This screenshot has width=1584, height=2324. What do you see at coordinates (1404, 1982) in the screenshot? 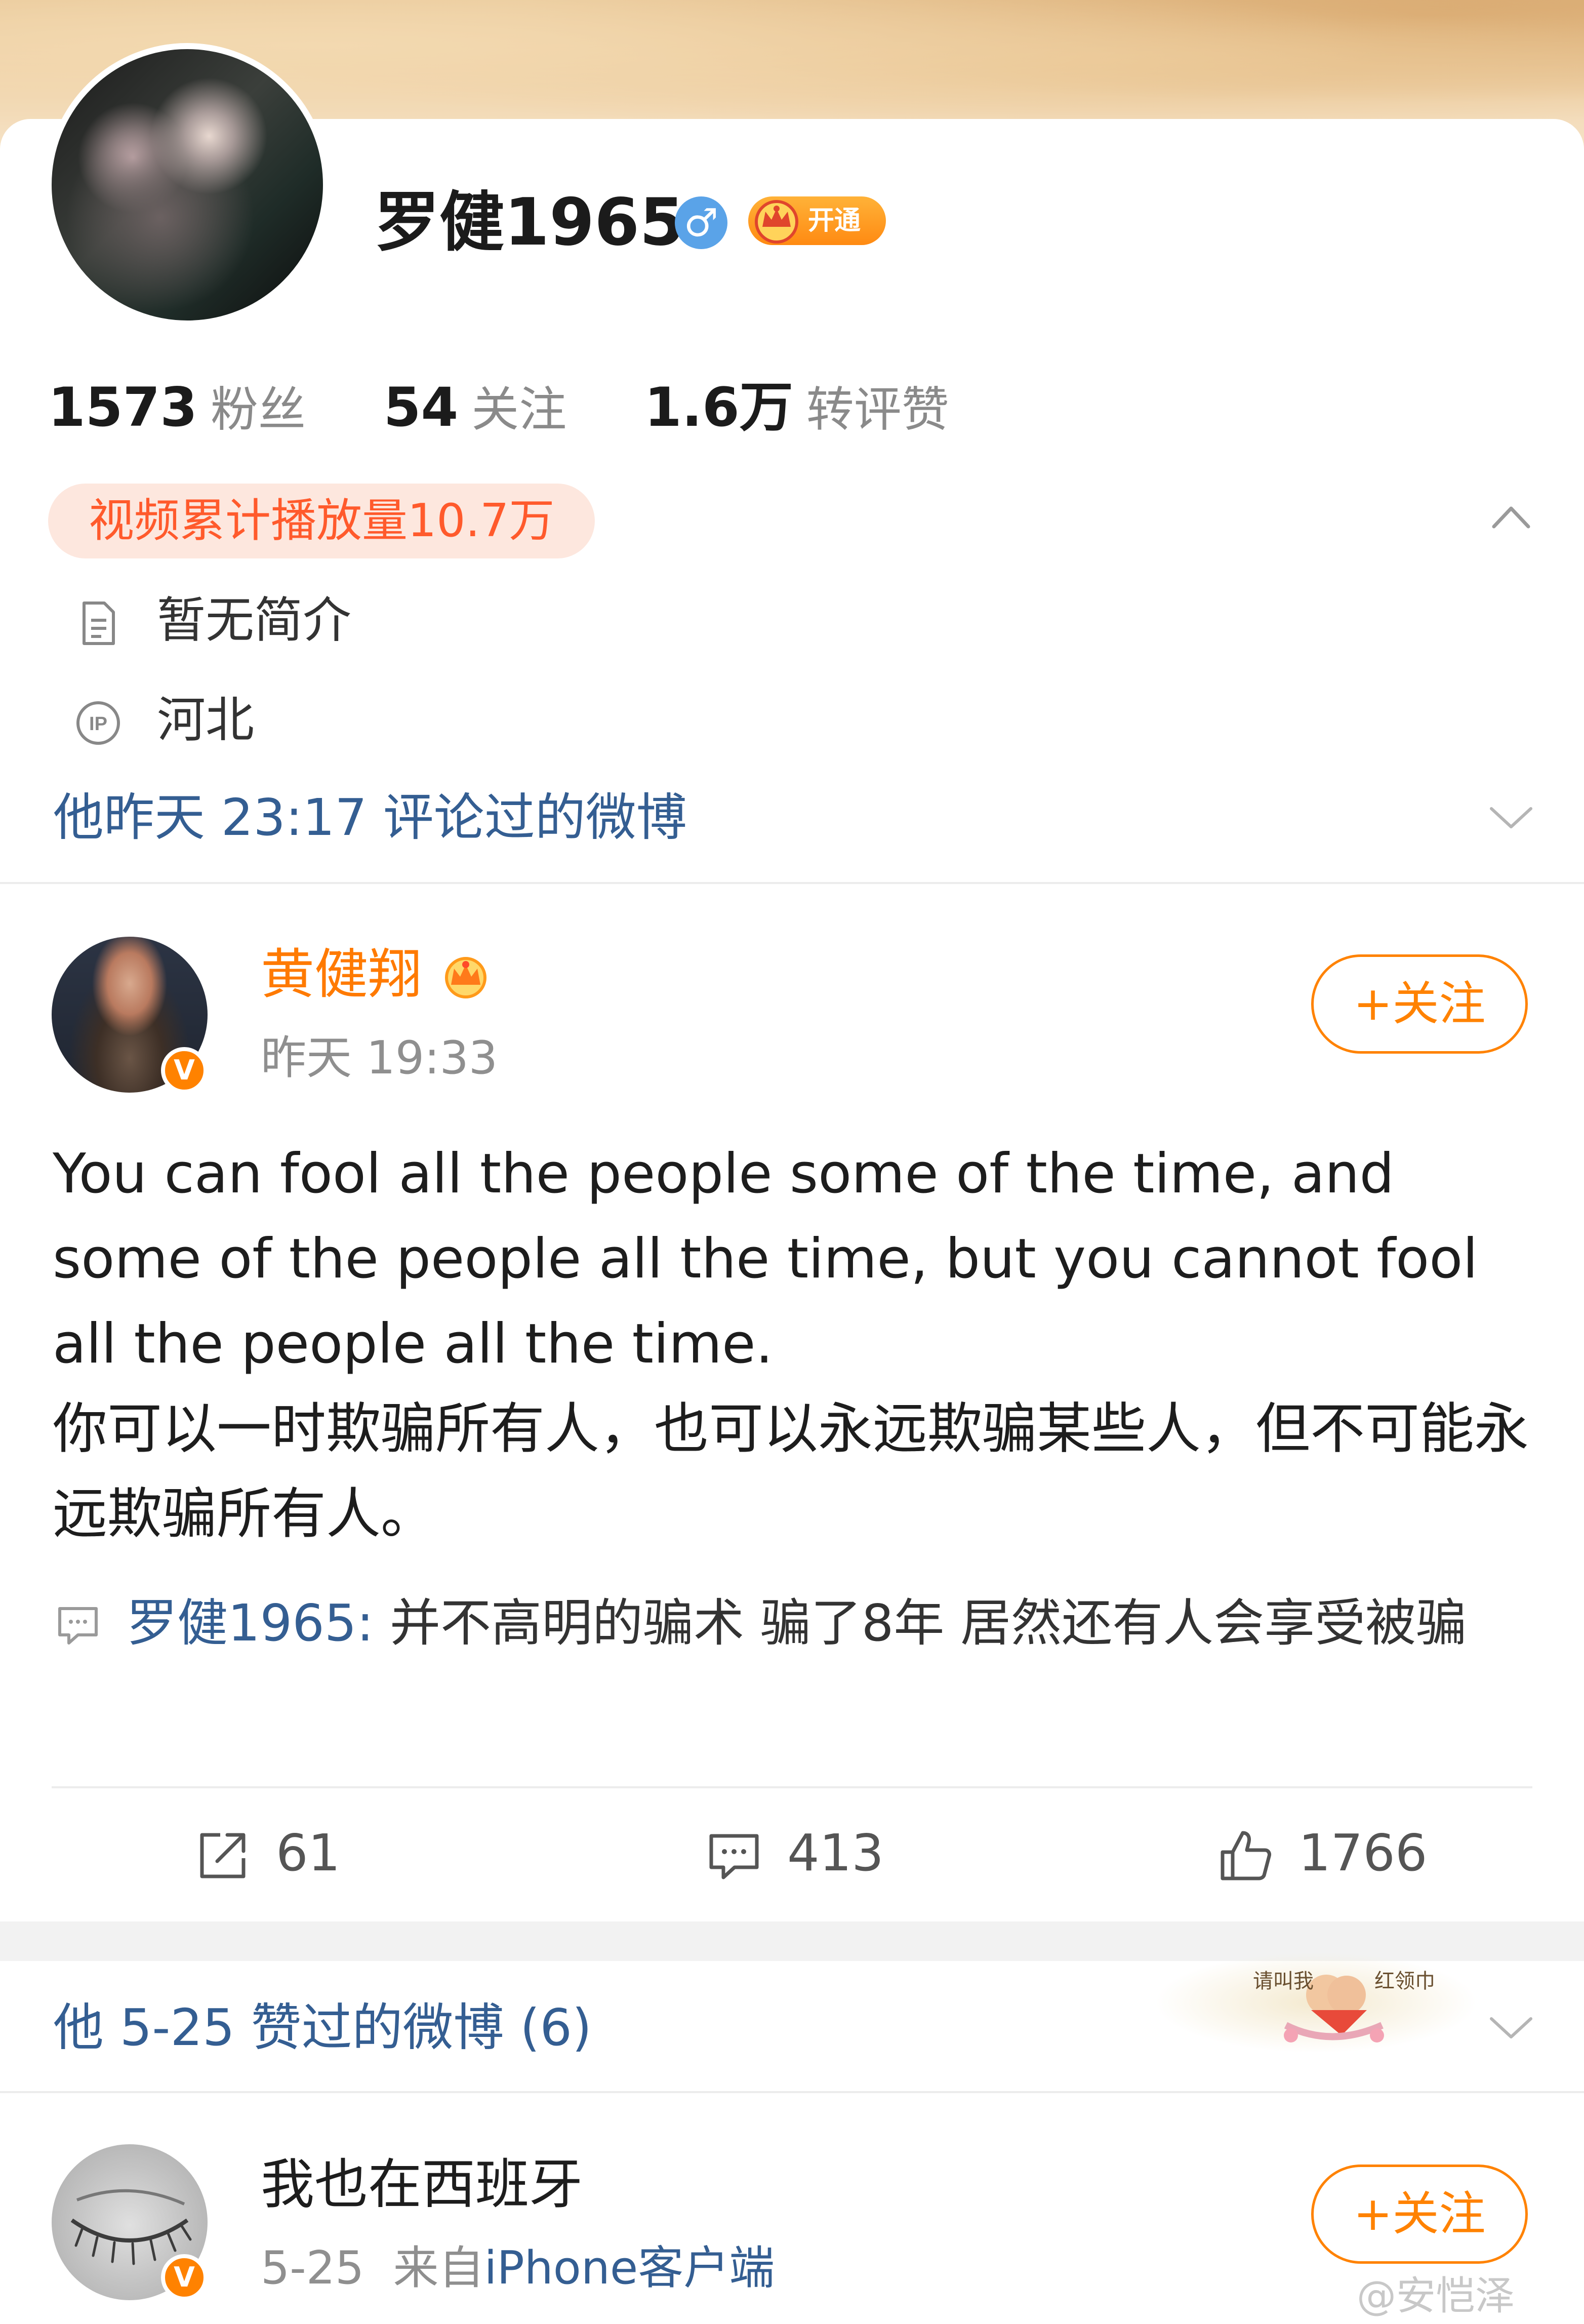
I see `sticker-text-right: 红领巾` at bounding box center [1404, 1982].